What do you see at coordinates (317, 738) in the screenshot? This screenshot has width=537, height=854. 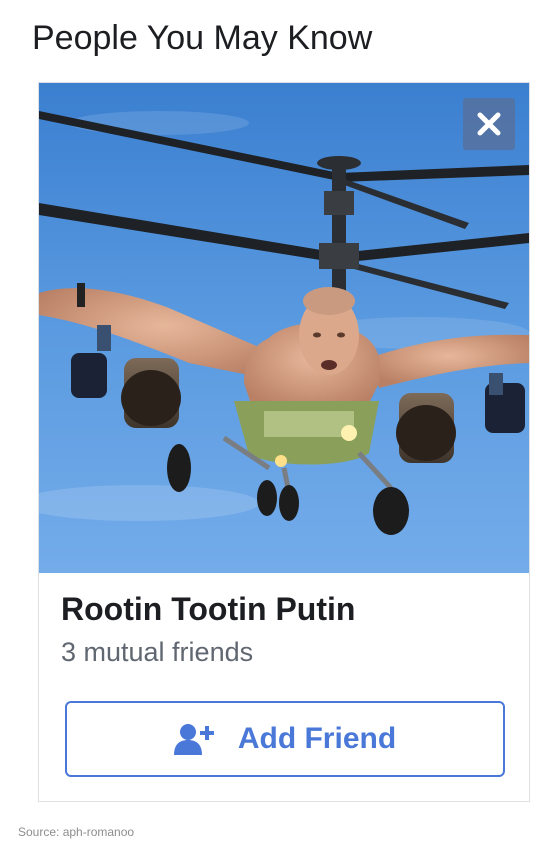 I see `add-friend-label: Add Friend` at bounding box center [317, 738].